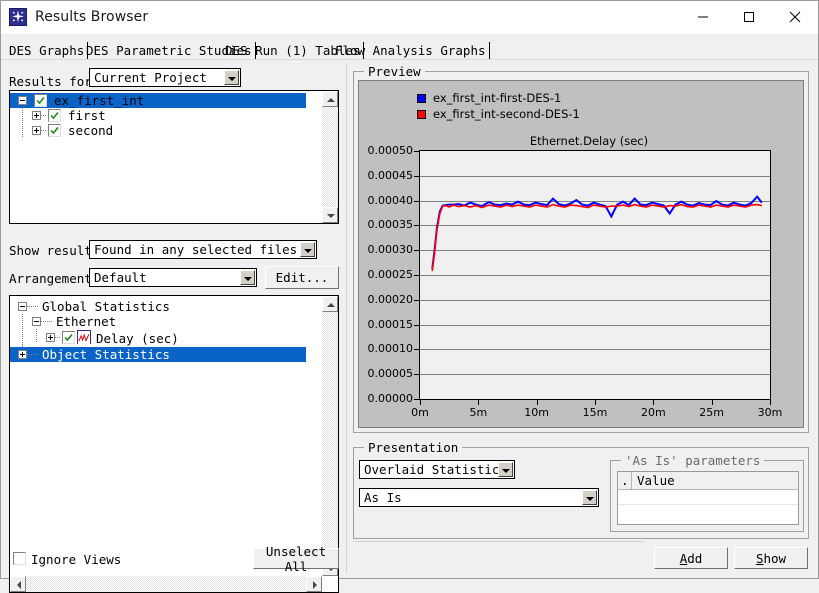 Image resolution: width=819 pixels, height=593 pixels. I want to click on tab-flow-analysis-graphs: Flow Analysis Graphs, so click(410, 50).